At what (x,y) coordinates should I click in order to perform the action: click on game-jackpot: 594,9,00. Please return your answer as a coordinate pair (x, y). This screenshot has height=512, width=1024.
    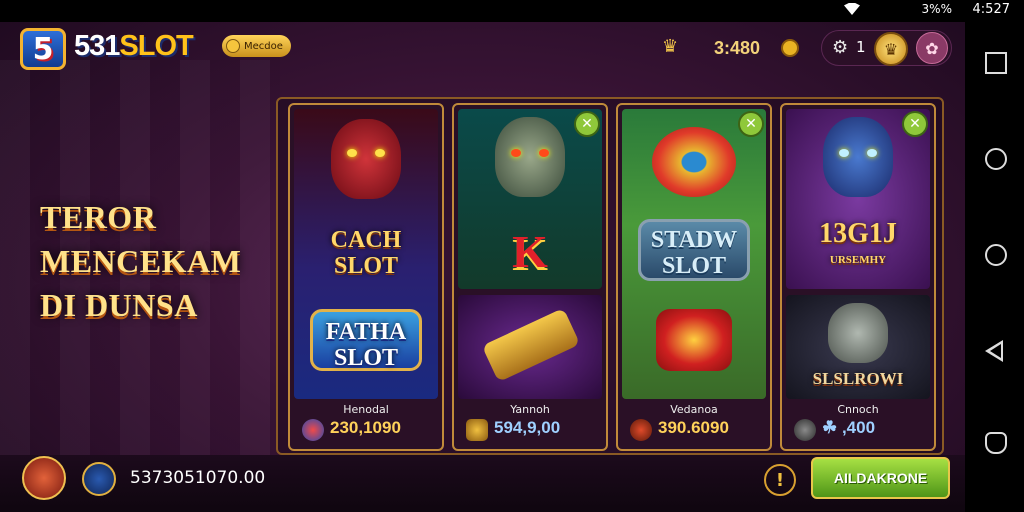
    Looking at the image, I should click on (527, 427).